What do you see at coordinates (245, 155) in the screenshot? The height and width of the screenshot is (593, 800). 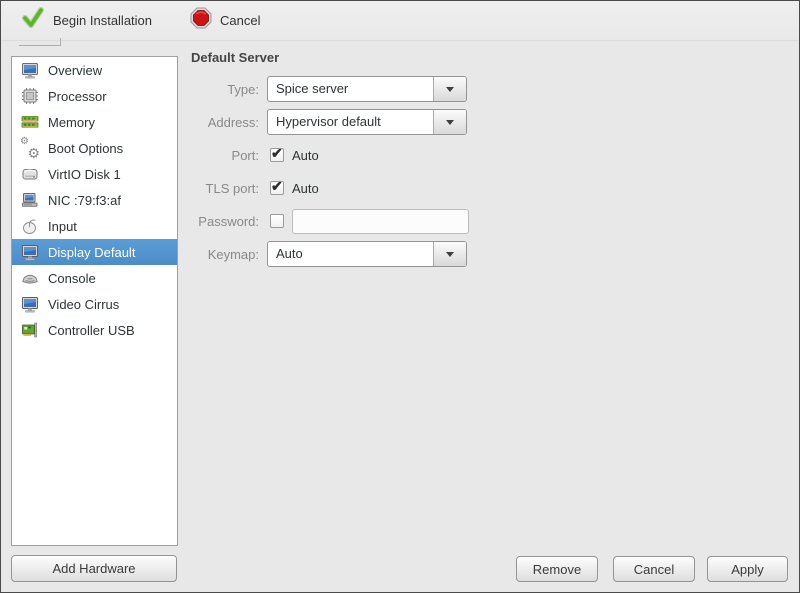 I see `port-label: Port:` at bounding box center [245, 155].